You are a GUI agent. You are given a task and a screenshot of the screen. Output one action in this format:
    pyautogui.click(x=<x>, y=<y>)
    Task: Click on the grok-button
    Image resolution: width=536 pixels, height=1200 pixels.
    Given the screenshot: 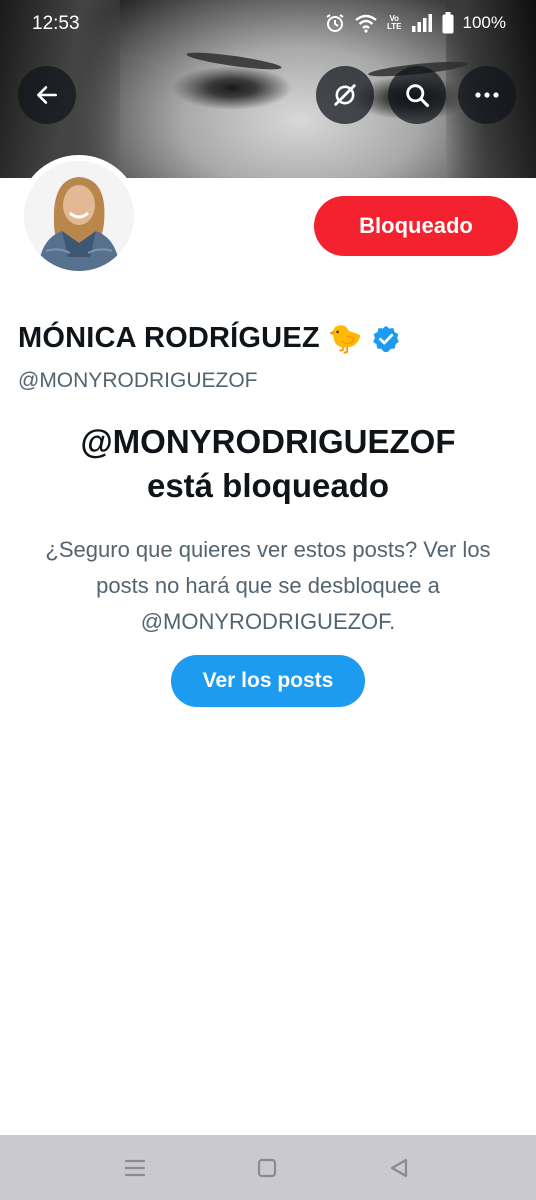 What is the action you would take?
    pyautogui.click(x=345, y=95)
    